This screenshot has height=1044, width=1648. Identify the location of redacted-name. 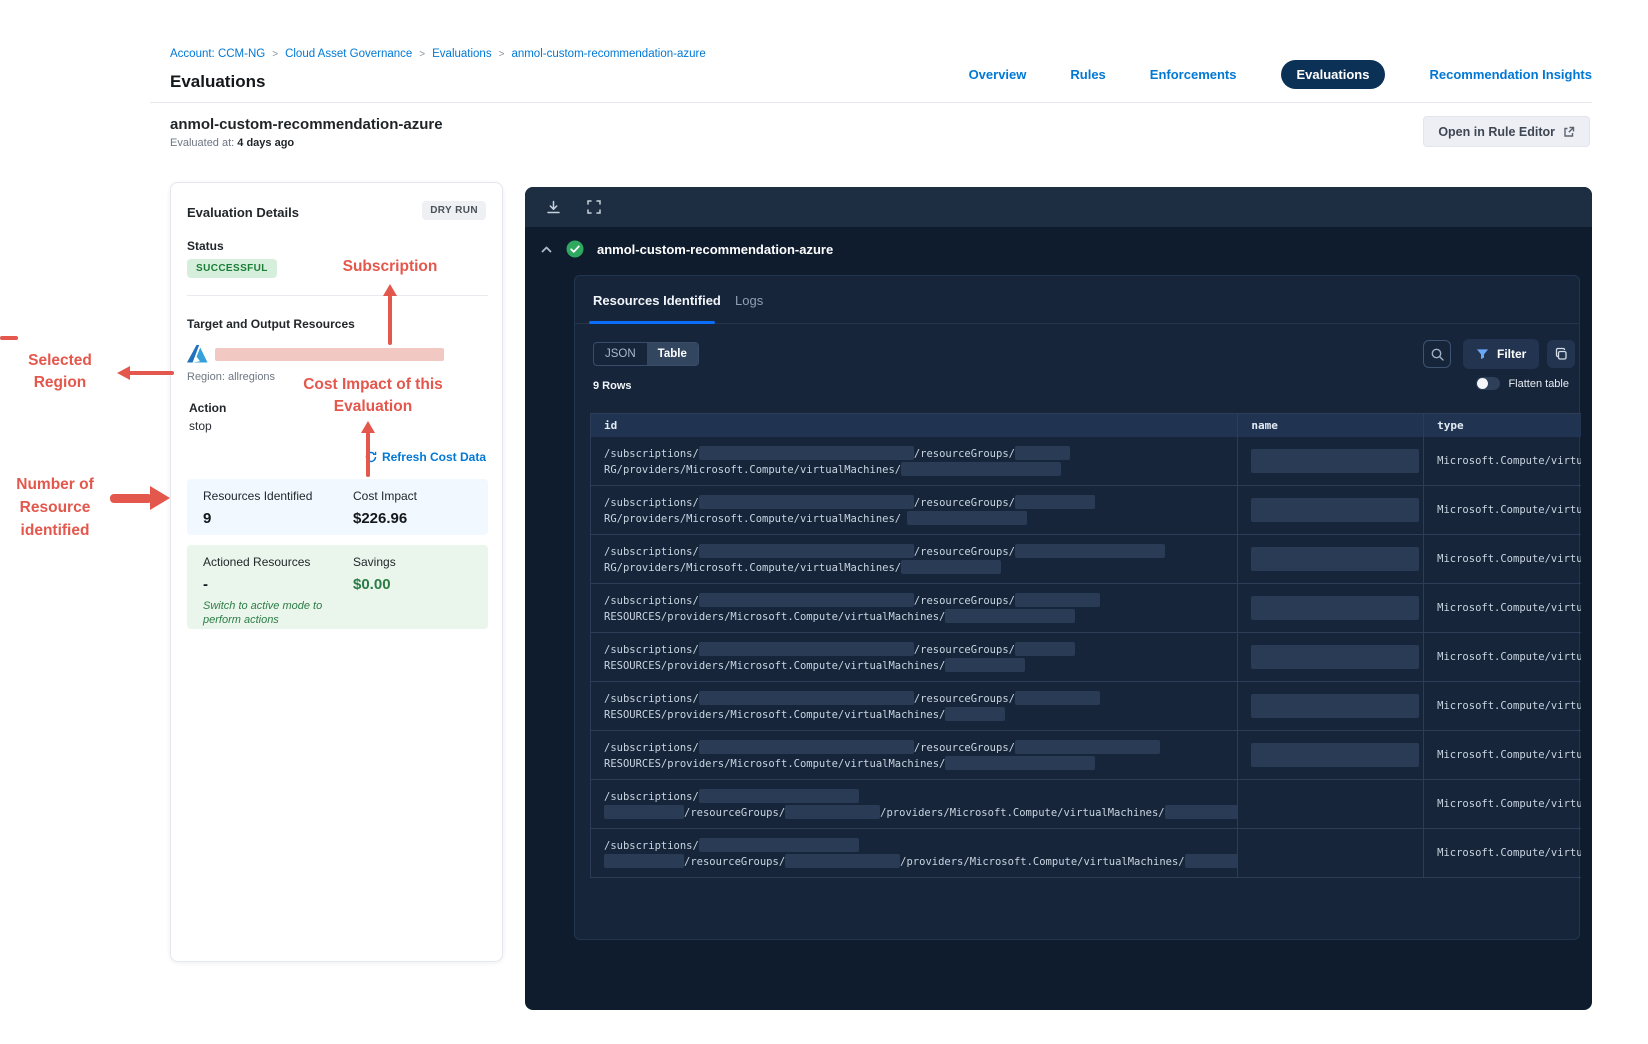
(1335, 608).